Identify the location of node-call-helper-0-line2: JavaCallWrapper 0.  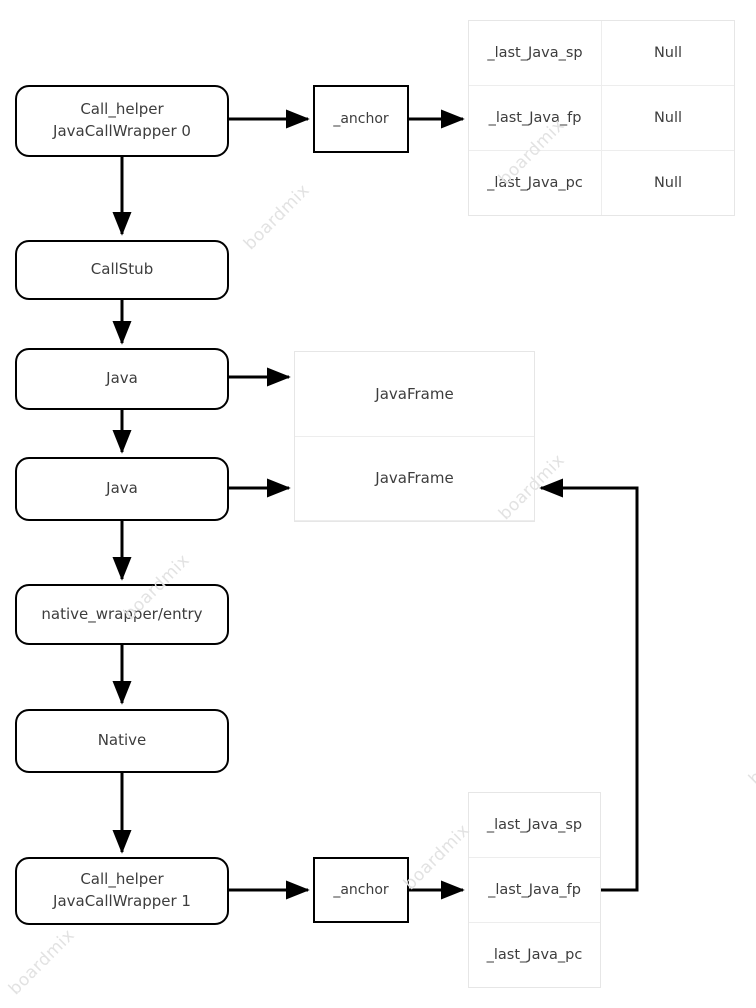
(122, 131).